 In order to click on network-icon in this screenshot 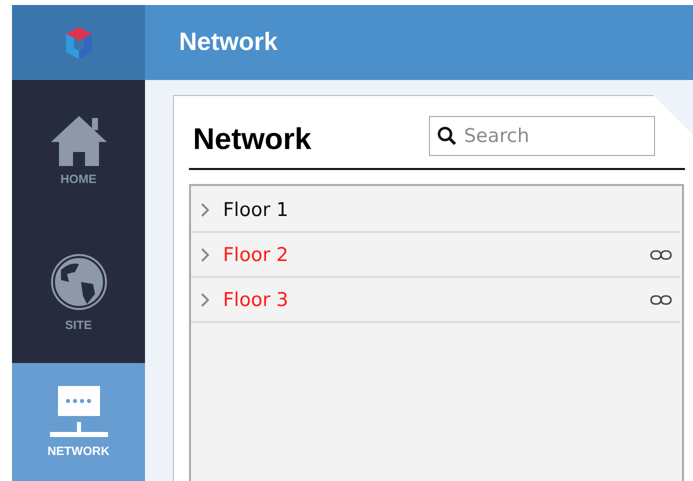, I will do `click(79, 412)`.